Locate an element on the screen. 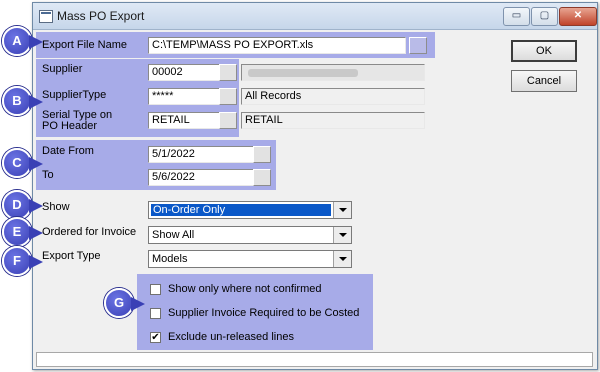 This screenshot has height=372, width=600. date-from-label: Date From is located at coordinates (68, 151).